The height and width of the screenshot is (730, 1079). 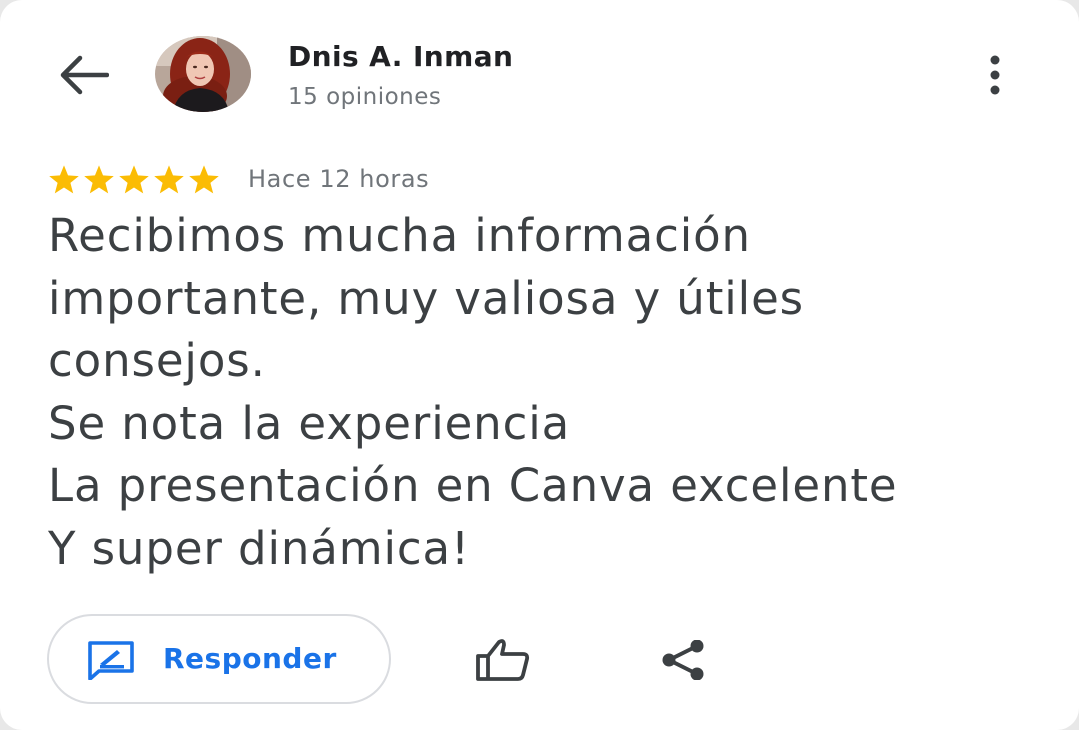 What do you see at coordinates (339, 179) in the screenshot?
I see `review-time: Hace 12 horas` at bounding box center [339, 179].